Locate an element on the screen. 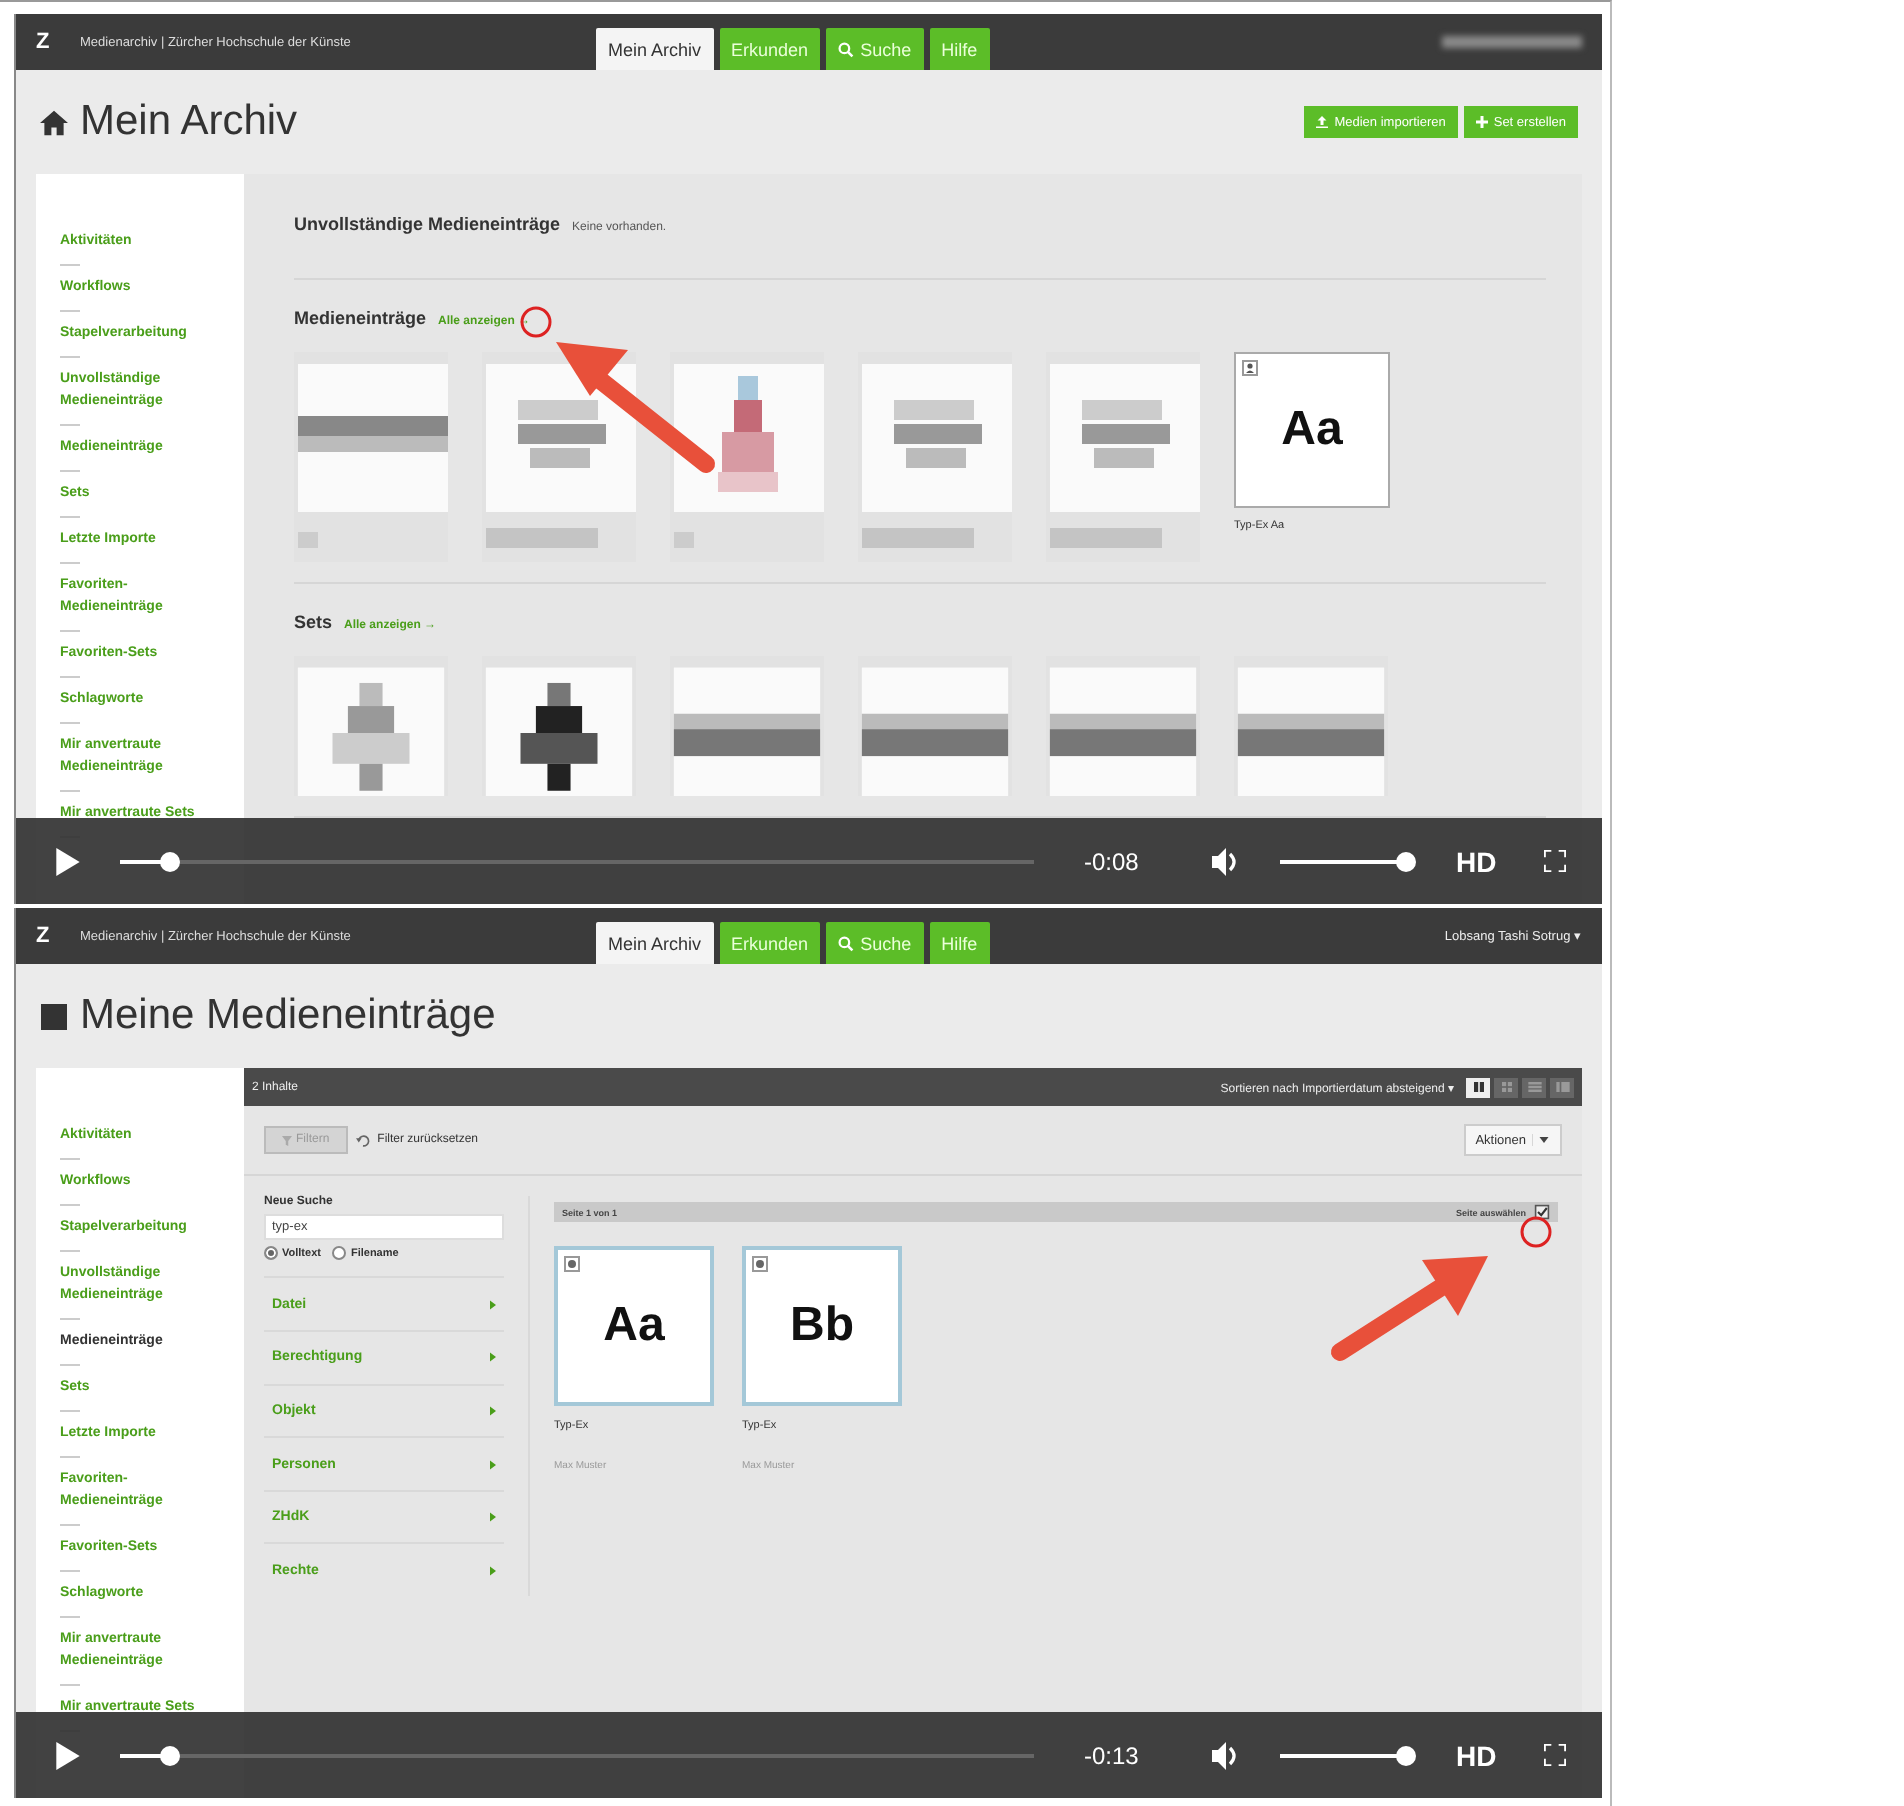 The image size is (1904, 1806). thumbnail-text: Bb is located at coordinates (822, 1326).